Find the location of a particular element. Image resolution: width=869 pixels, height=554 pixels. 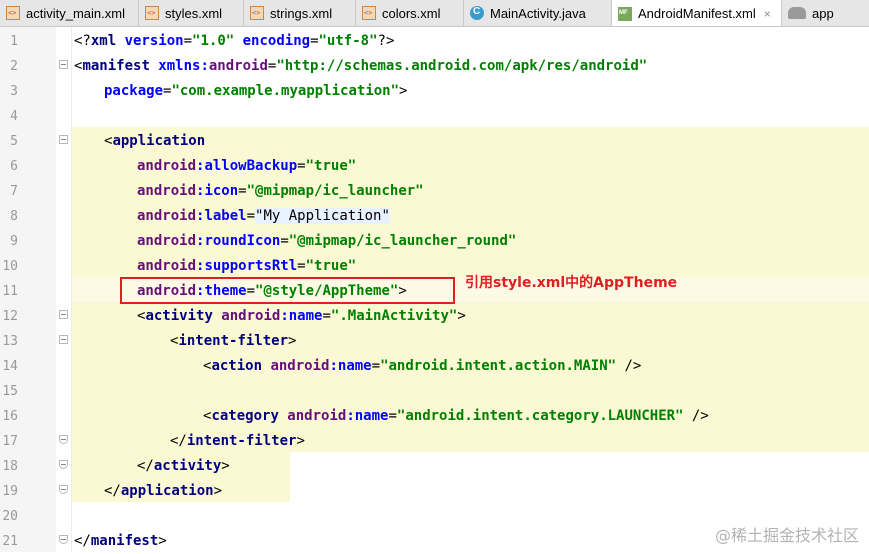

code-line-18: 18 </activity> is located at coordinates (434, 466).